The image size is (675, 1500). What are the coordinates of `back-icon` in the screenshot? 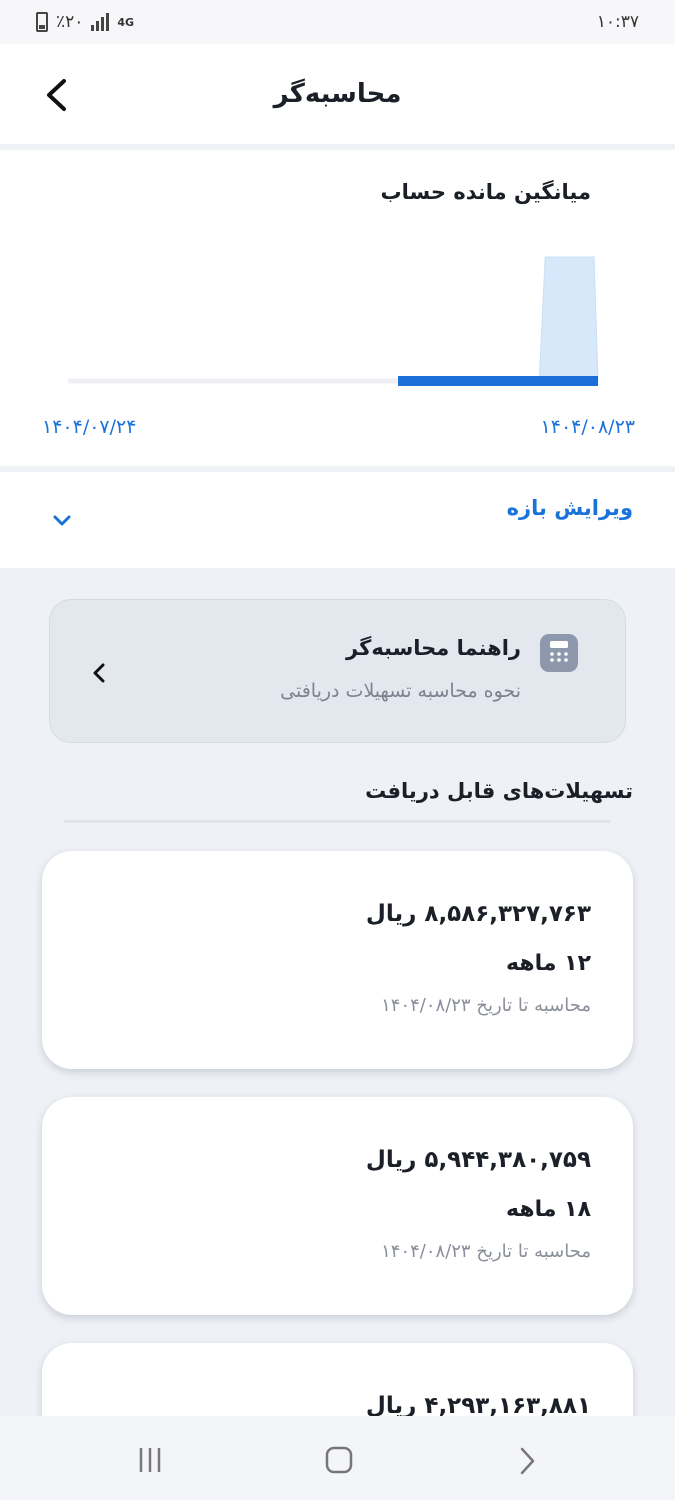 It's located at (527, 1461).